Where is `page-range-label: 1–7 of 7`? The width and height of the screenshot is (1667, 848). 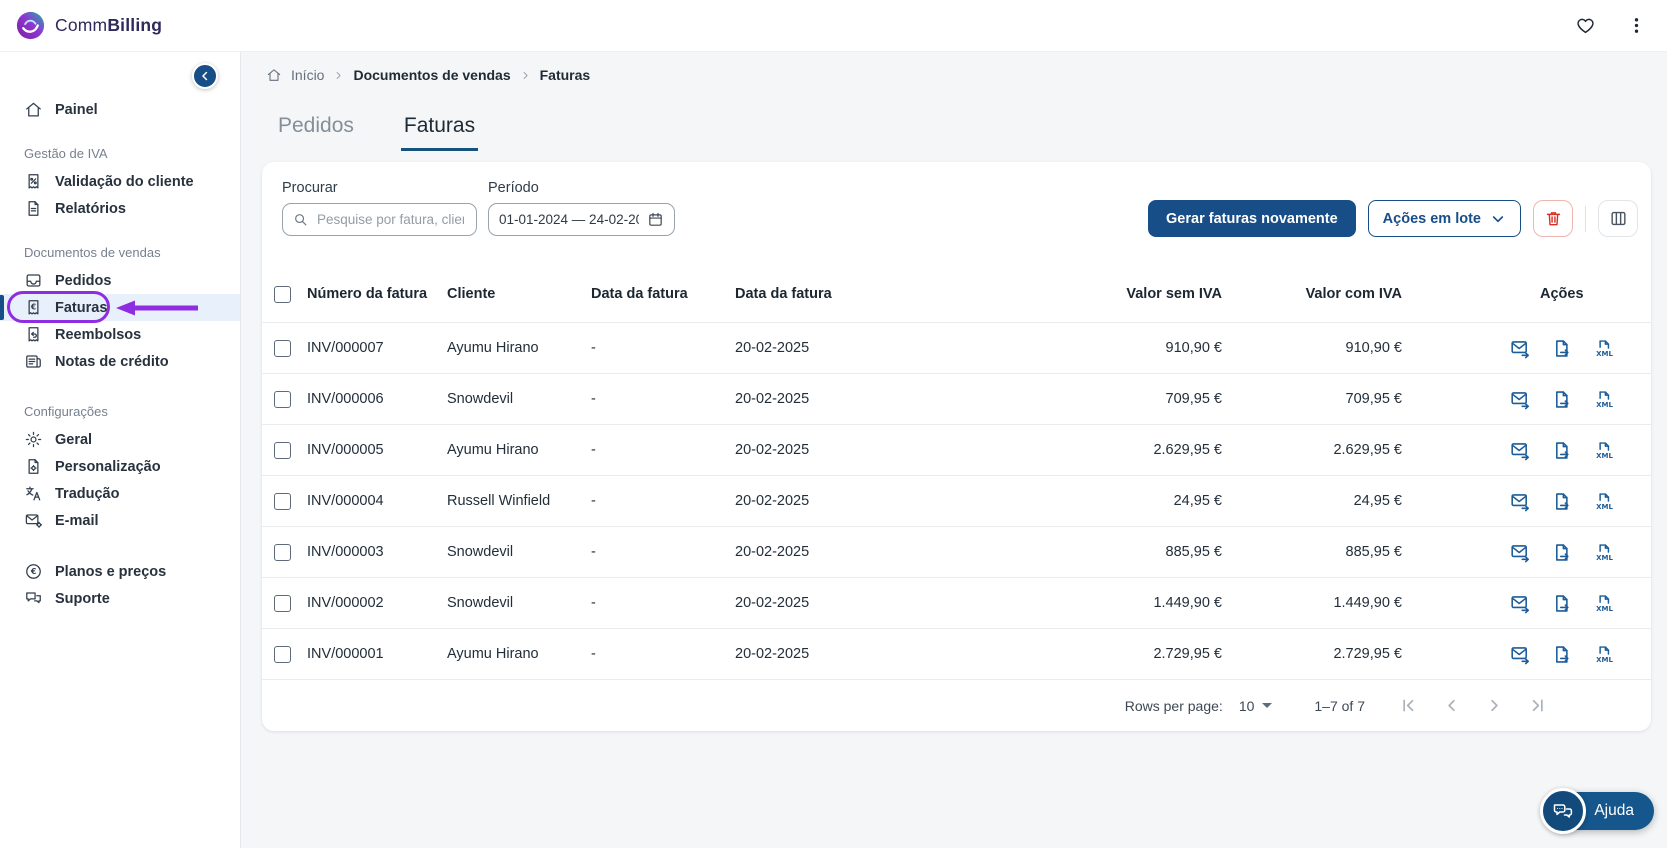 page-range-label: 1–7 of 7 is located at coordinates (1339, 705).